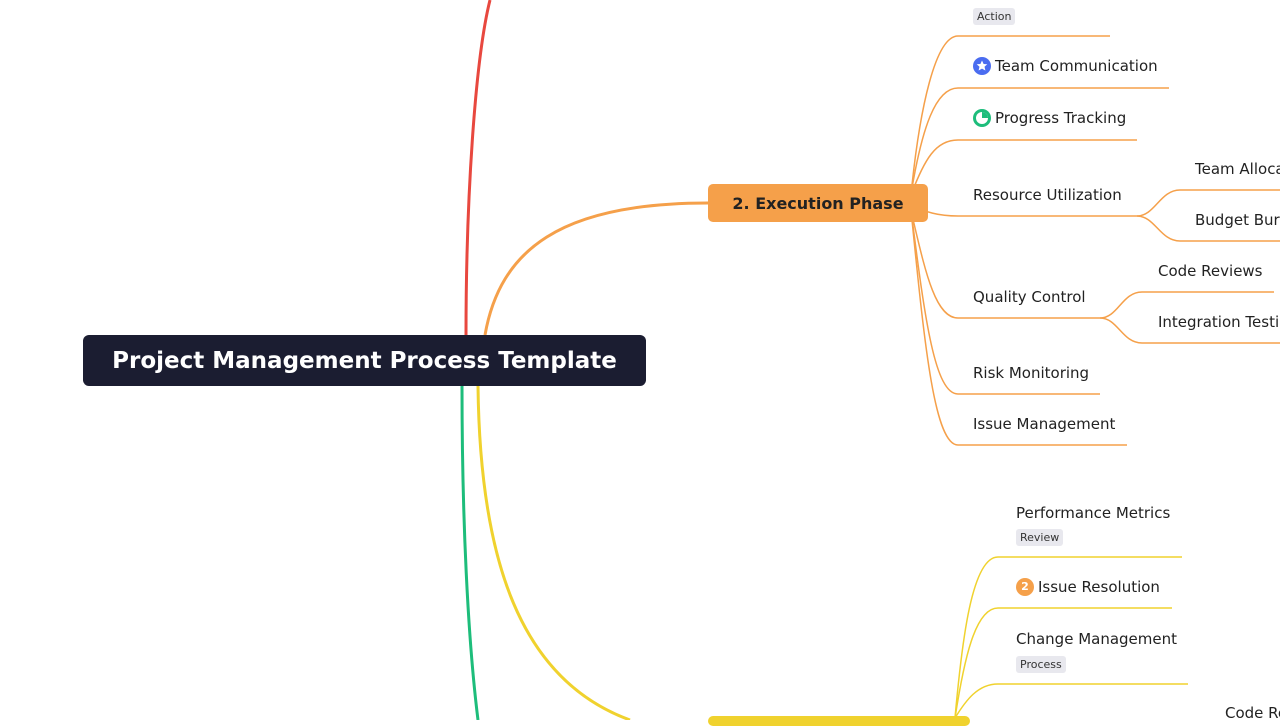  I want to click on node-team-communication: Team Communication, so click(1065, 66).